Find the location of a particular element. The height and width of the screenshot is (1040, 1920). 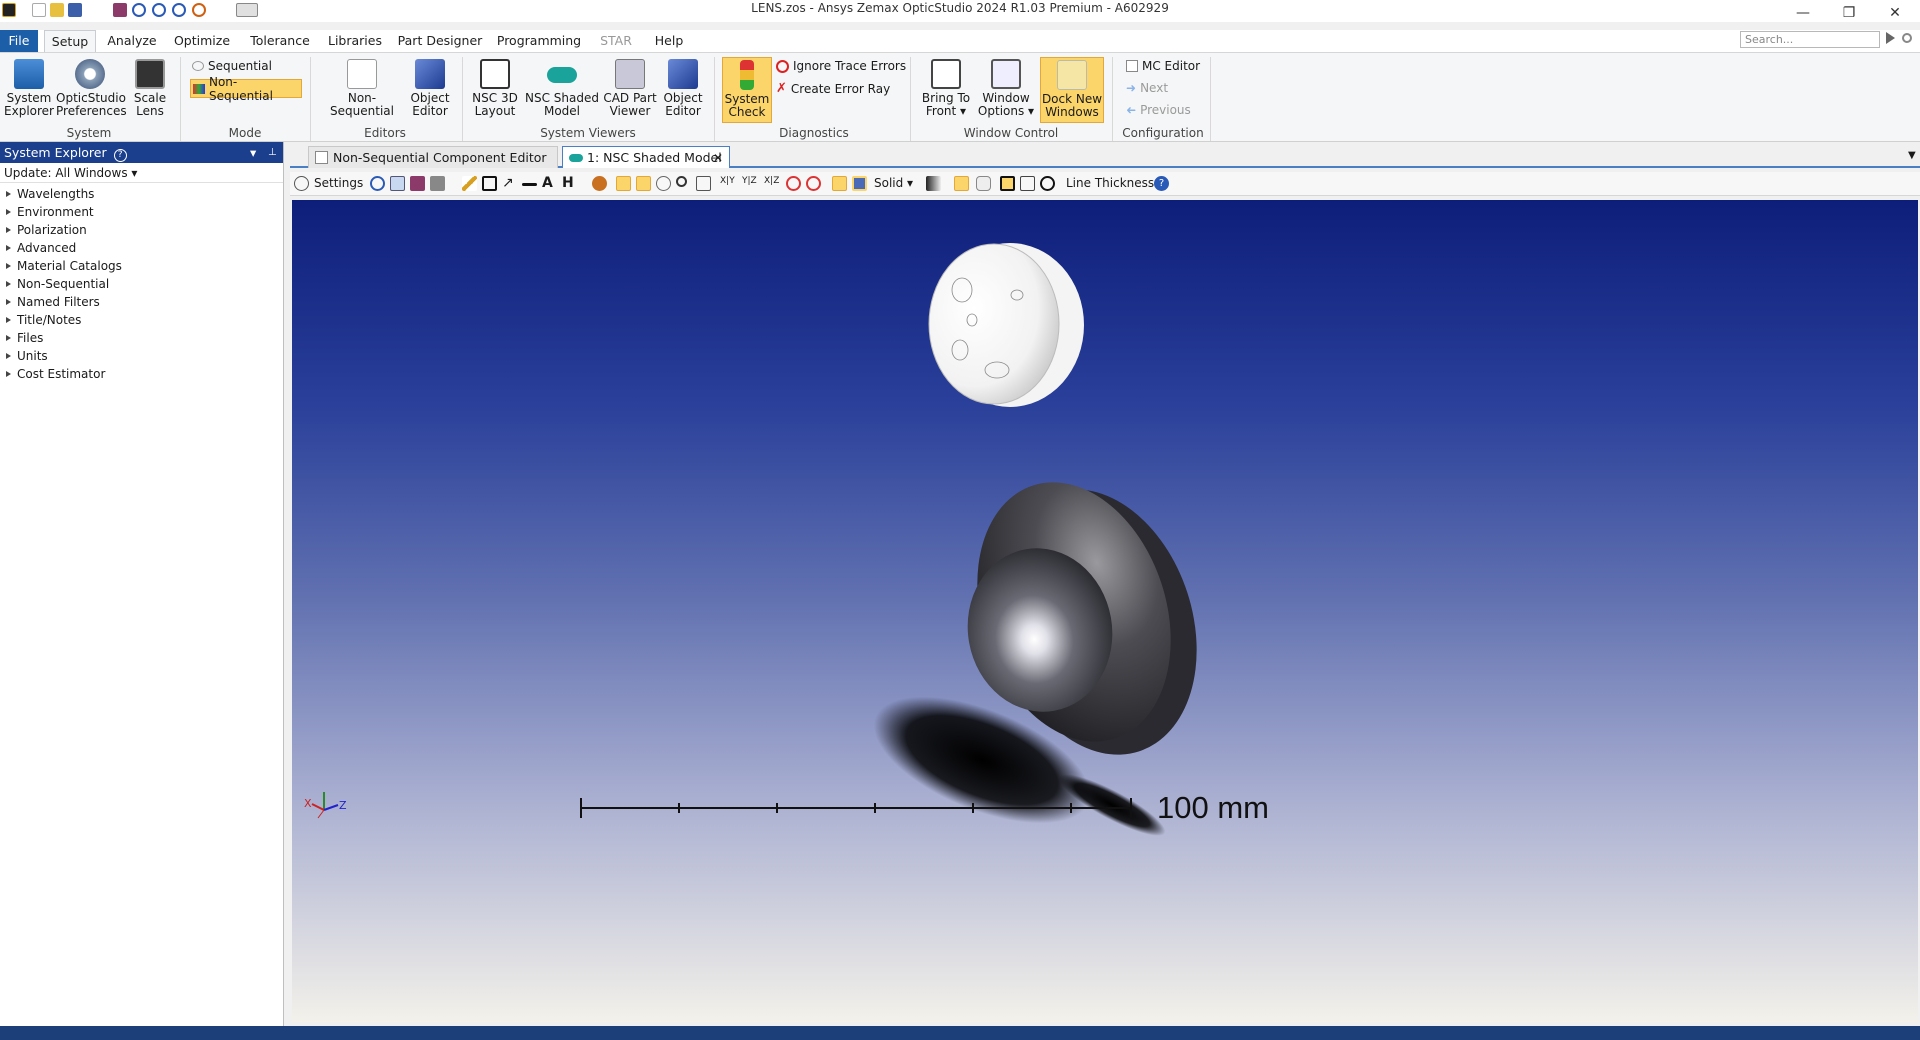

tree-item-title-notes: Title/Notes is located at coordinates (141, 320).